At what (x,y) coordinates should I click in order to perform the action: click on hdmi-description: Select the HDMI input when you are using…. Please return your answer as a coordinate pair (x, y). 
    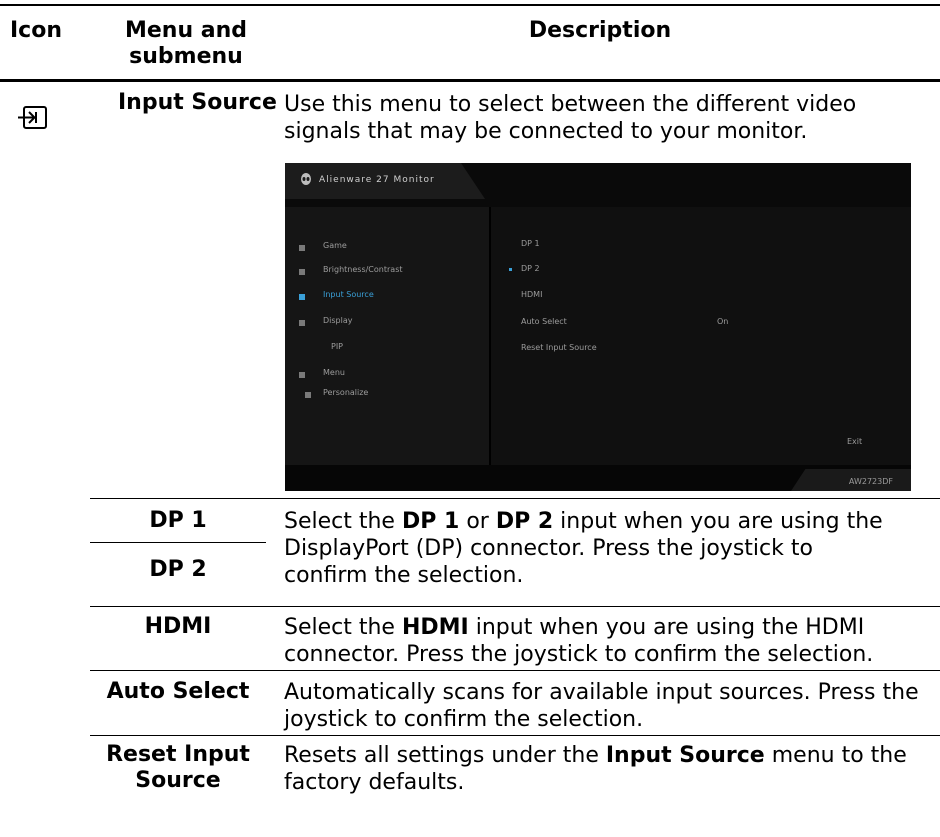
    Looking at the image, I should click on (604, 641).